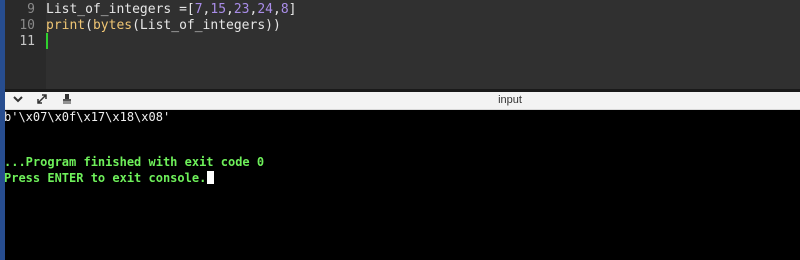  What do you see at coordinates (265, 9) in the screenshot?
I see `code-token: 24` at bounding box center [265, 9].